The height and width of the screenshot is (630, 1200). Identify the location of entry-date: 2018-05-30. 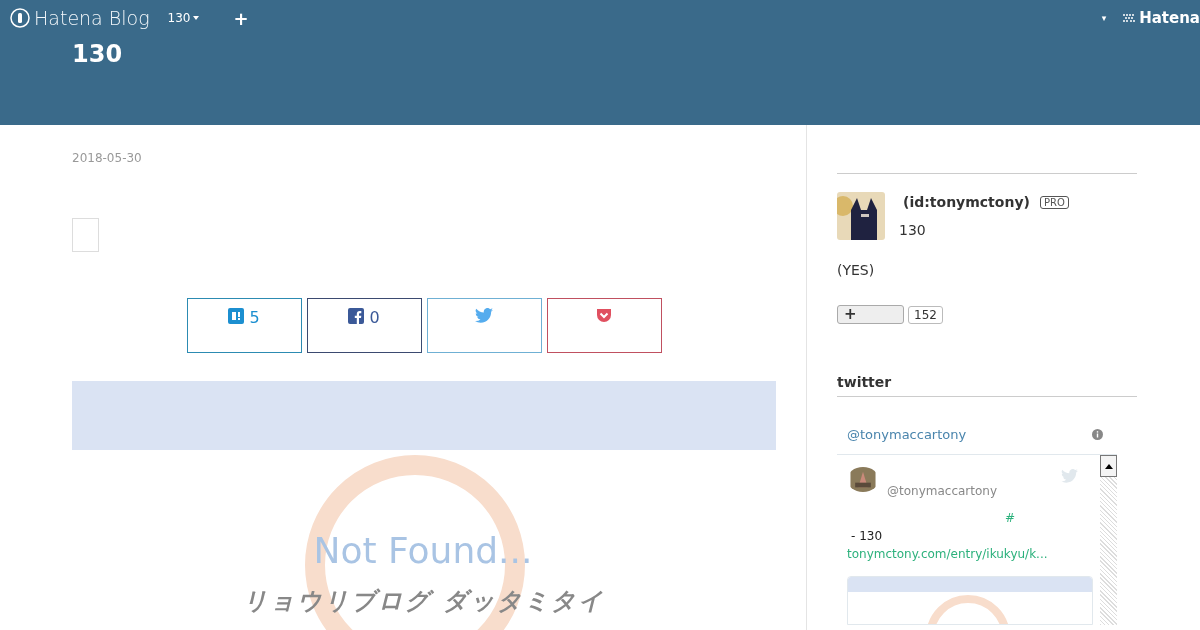
(424, 158).